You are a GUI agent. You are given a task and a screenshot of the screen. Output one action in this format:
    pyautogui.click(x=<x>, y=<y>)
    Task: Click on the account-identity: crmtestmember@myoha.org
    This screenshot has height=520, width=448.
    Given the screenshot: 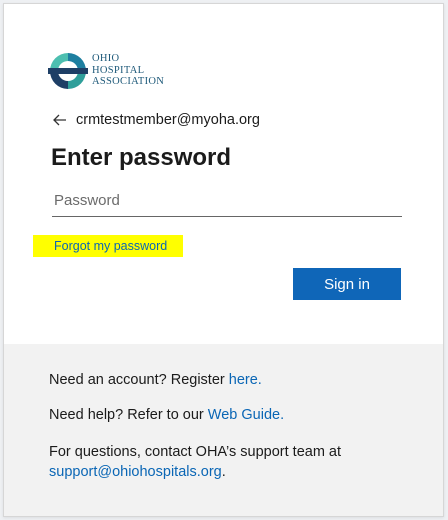 What is the action you would take?
    pyautogui.click(x=156, y=120)
    